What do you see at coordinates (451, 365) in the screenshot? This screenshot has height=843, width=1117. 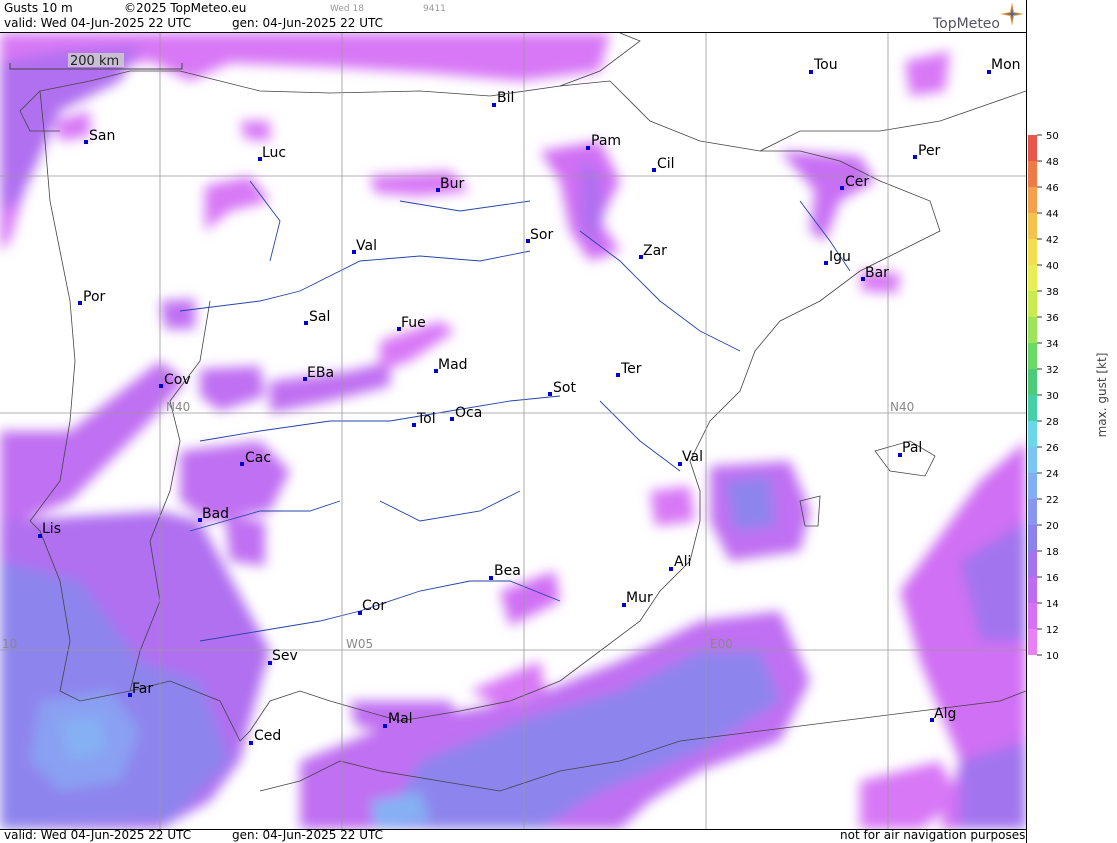 I see `city-mad: Mad` at bounding box center [451, 365].